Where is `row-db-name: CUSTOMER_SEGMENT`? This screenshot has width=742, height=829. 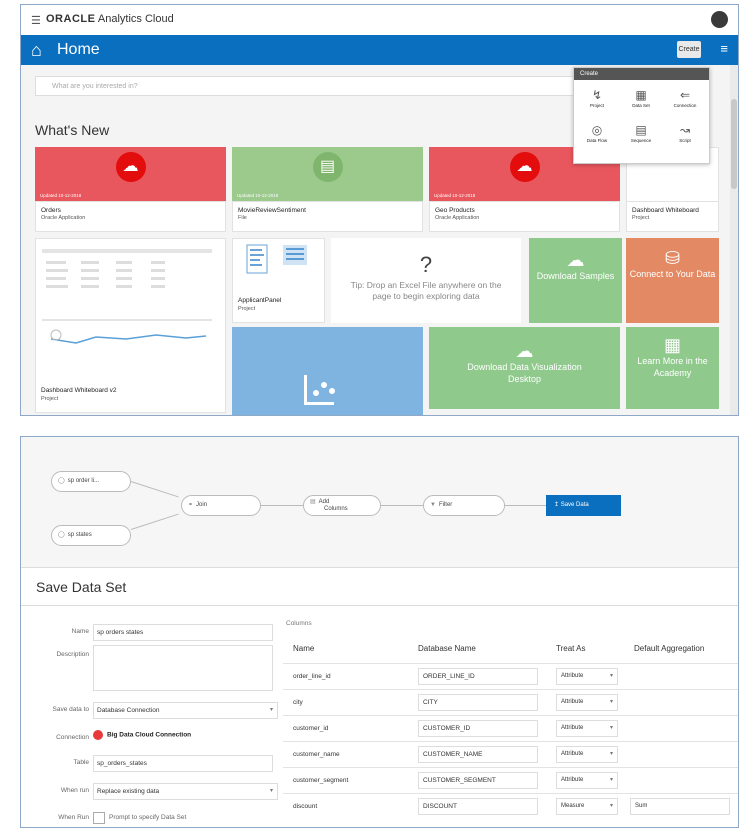 row-db-name: CUSTOMER_SEGMENT is located at coordinates (478, 780).